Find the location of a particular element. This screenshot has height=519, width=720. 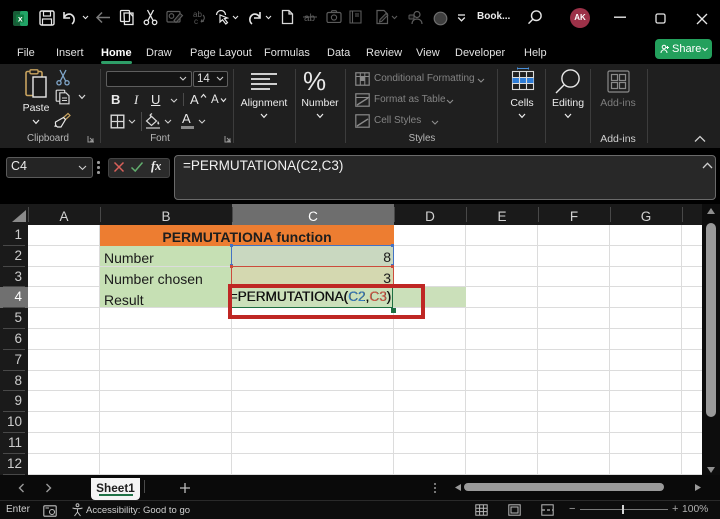

svg-text: ab is located at coordinates (310, 18).